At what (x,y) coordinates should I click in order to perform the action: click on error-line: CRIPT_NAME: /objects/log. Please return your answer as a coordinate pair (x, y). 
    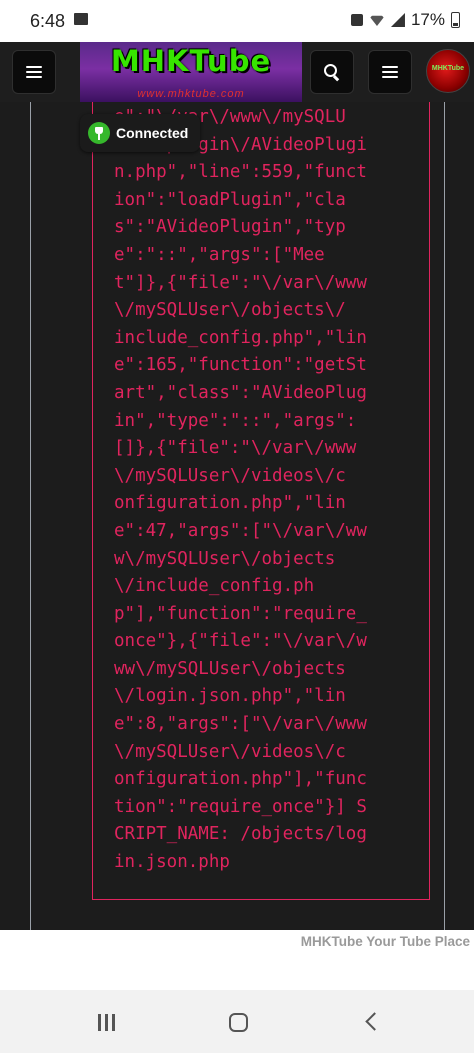
    Looking at the image, I should click on (240, 834).